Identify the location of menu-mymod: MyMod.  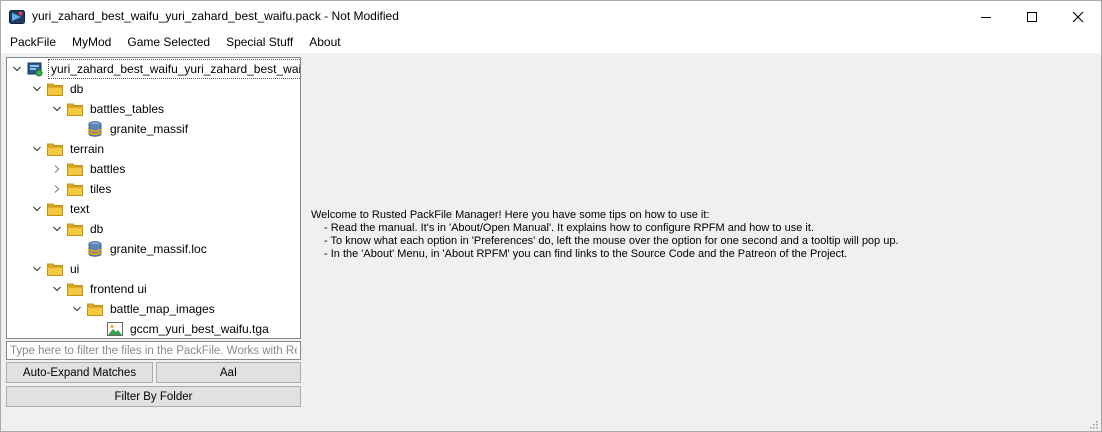
(91, 42).